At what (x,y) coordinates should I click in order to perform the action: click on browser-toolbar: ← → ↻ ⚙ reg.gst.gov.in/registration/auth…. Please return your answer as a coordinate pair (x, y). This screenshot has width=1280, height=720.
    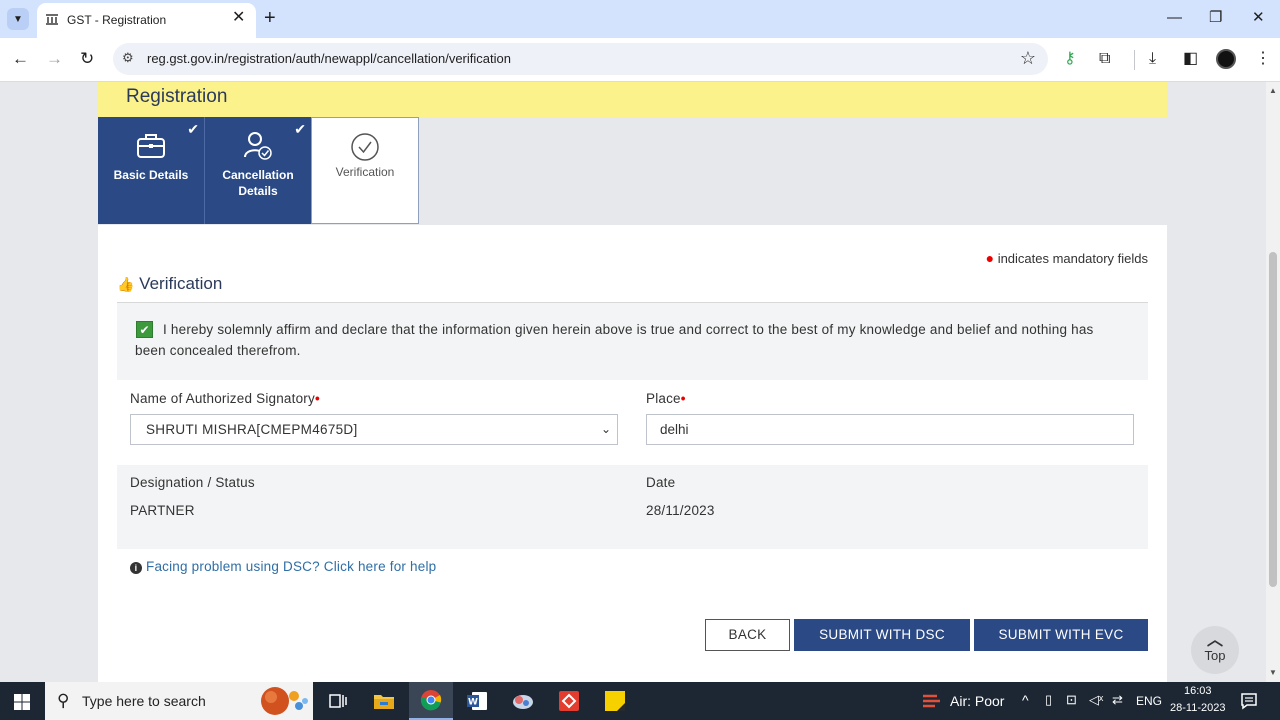
    Looking at the image, I should click on (640, 60).